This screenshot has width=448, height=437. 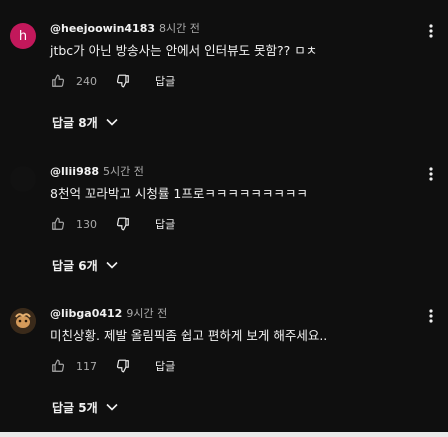 What do you see at coordinates (112, 81) in the screenshot?
I see `comment-actions: 240 답글` at bounding box center [112, 81].